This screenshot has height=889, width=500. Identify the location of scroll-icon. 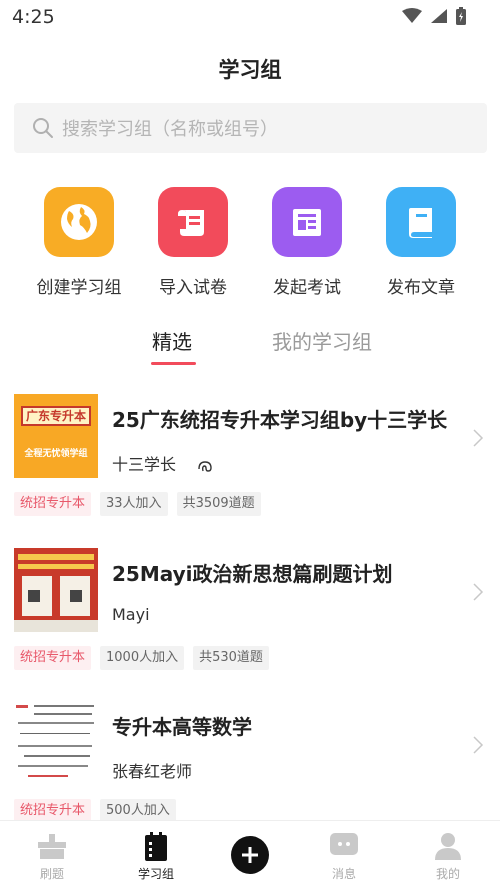
(191, 223).